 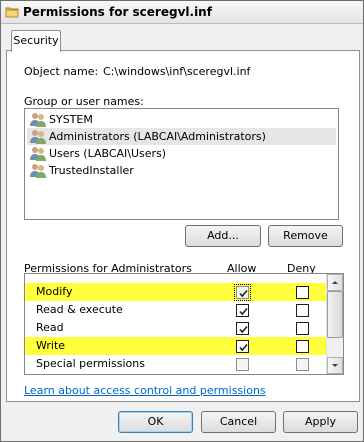 What do you see at coordinates (242, 310) in the screenshot?
I see `allow-read-execute-checkbox` at bounding box center [242, 310].